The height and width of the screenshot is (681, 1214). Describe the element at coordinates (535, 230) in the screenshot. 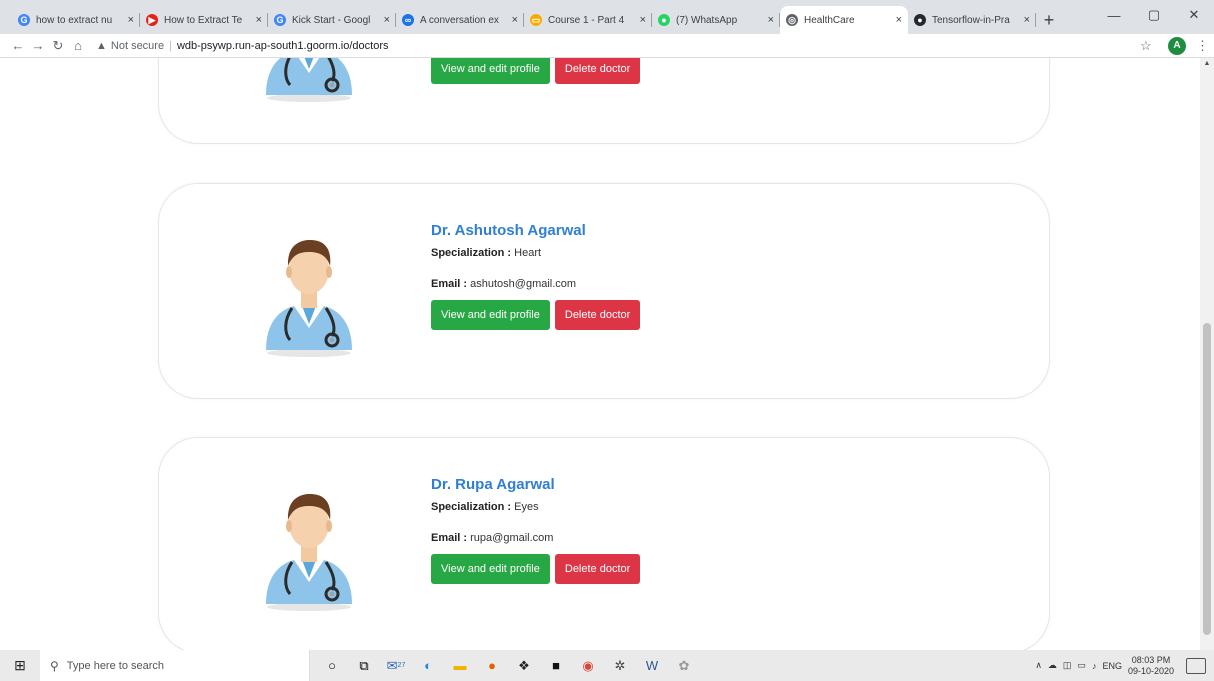

I see `doctor-name-link: Dr. Ashutosh Agarwal` at that location.